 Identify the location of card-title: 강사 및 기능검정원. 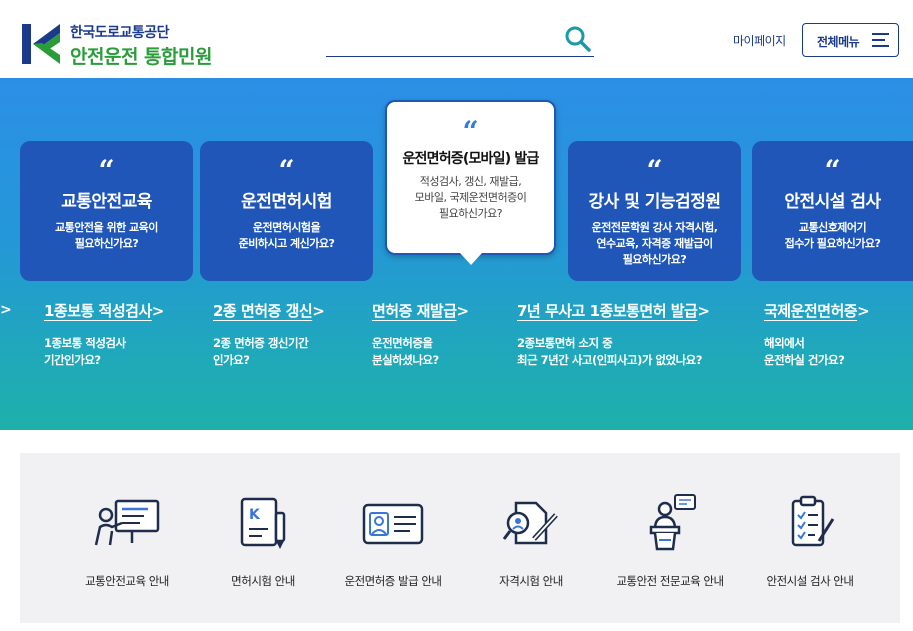
(654, 202).